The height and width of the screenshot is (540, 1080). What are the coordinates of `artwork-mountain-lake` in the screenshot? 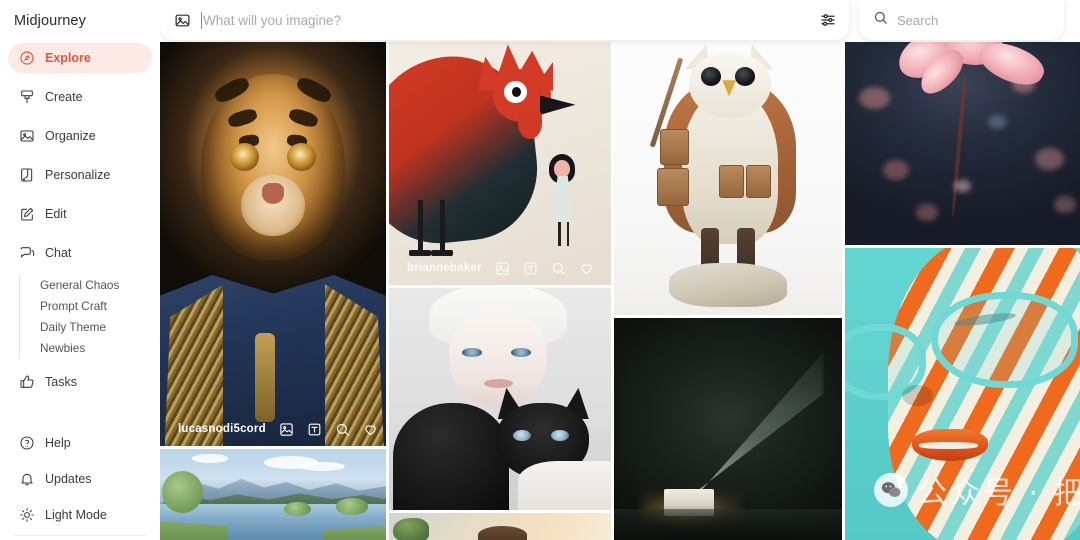 It's located at (273, 494).